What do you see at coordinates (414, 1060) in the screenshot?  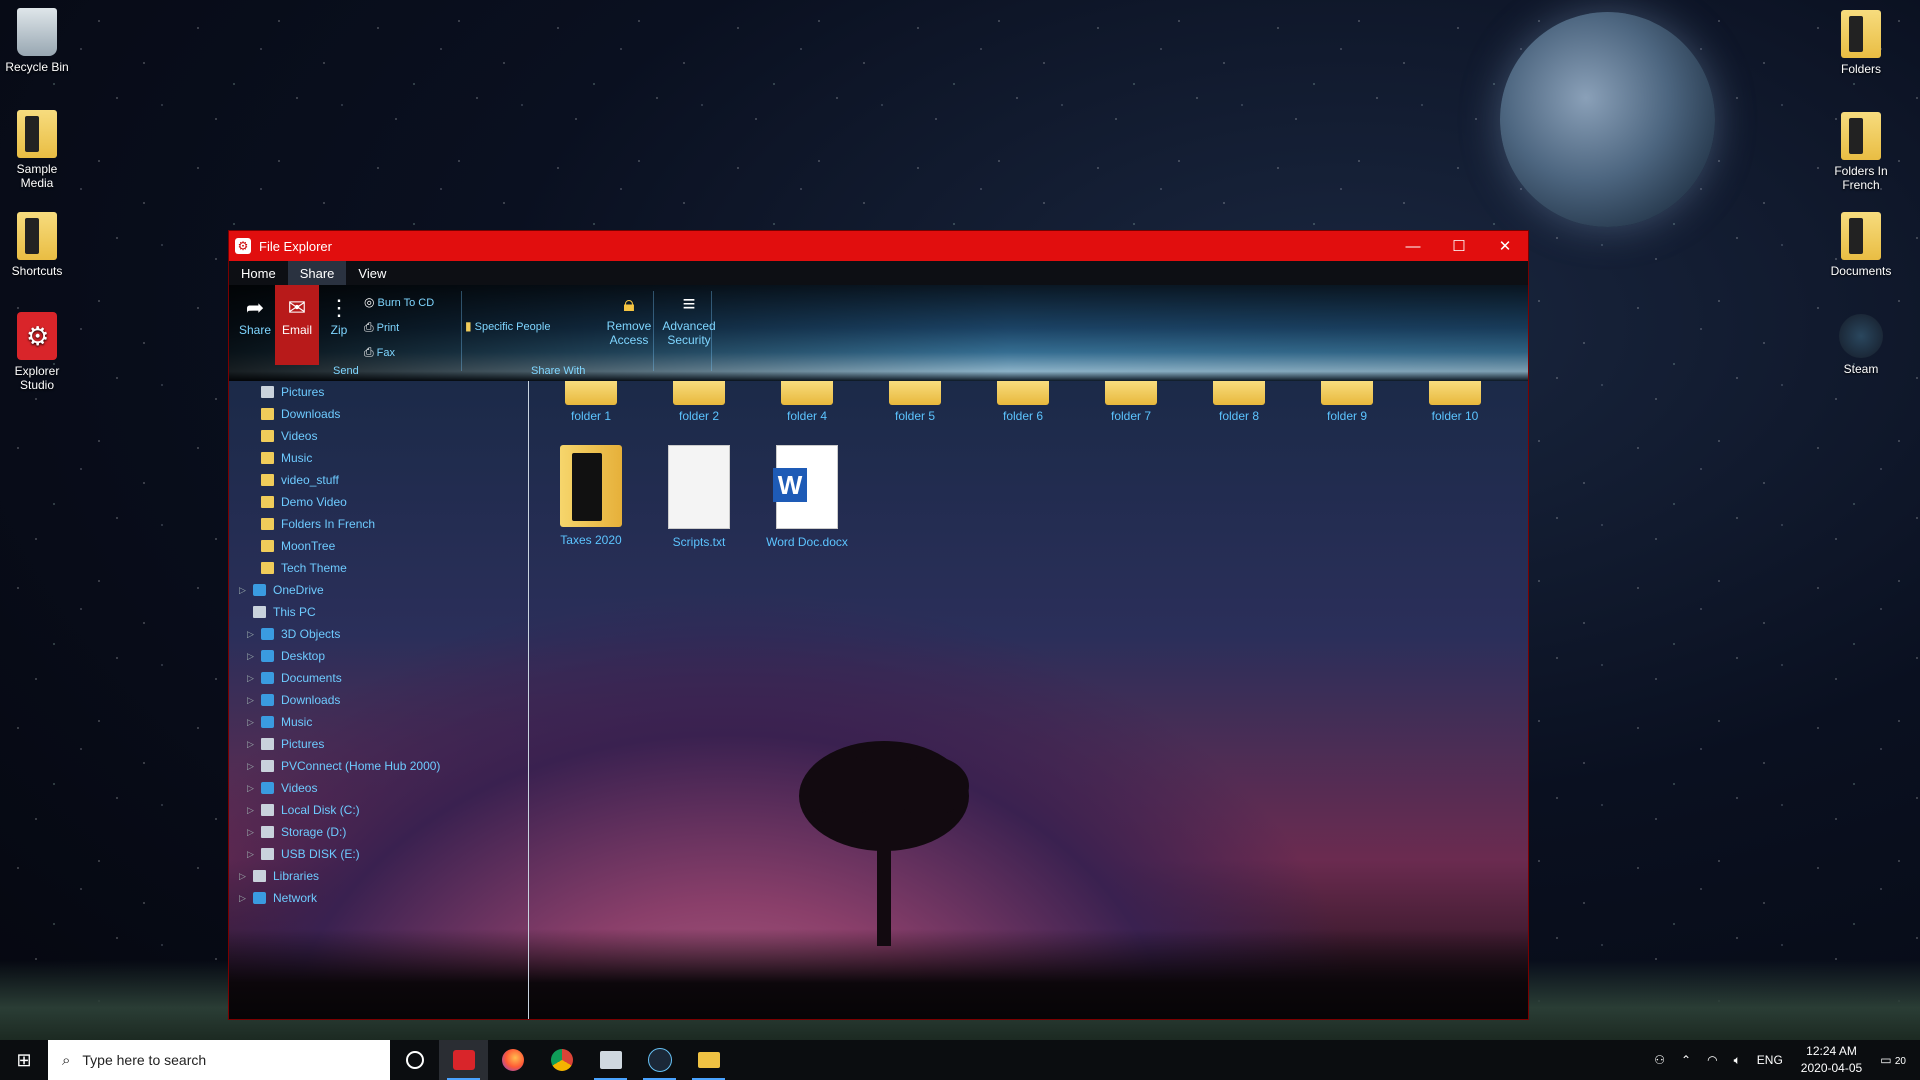 I see `cortana-button` at bounding box center [414, 1060].